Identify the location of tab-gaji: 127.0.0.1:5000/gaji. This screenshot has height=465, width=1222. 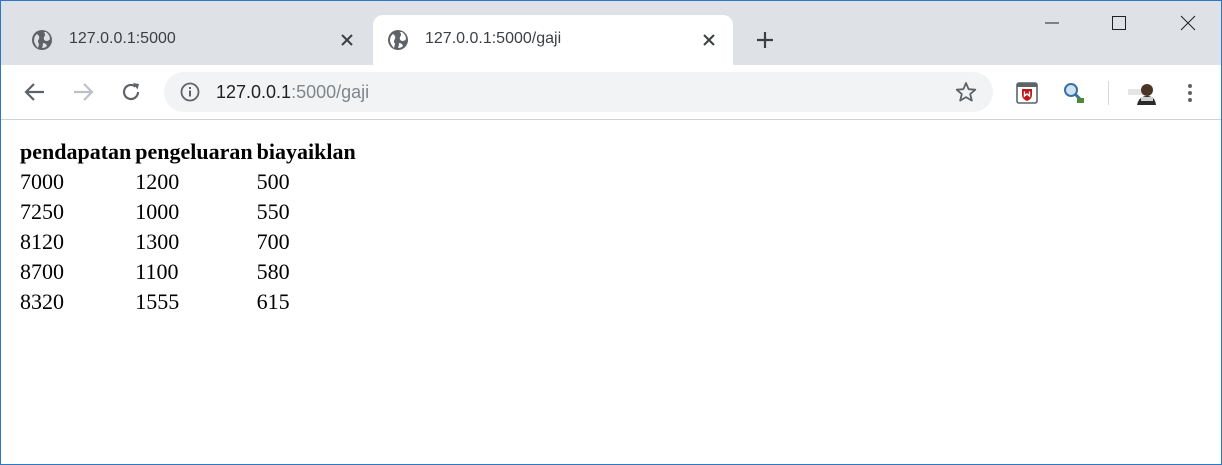
(553, 40).